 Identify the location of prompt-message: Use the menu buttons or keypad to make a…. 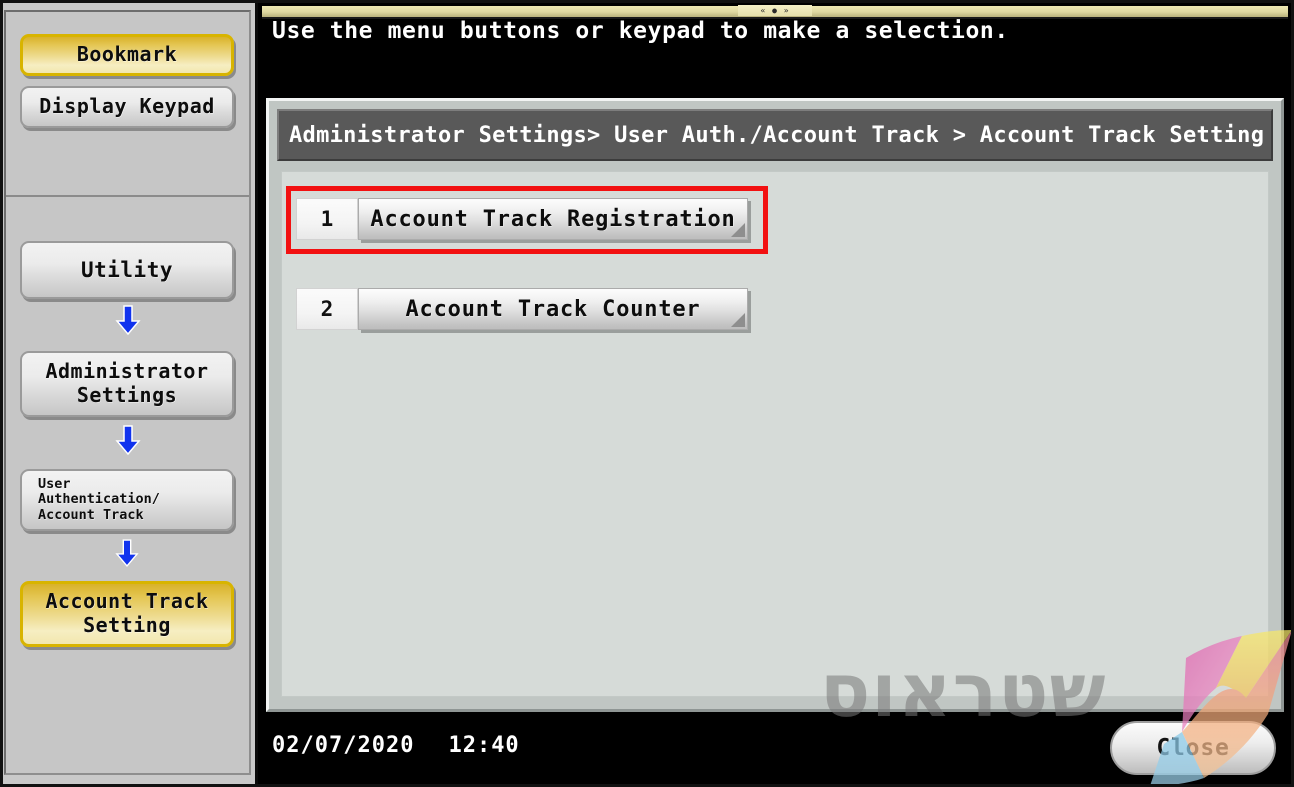
(640, 31).